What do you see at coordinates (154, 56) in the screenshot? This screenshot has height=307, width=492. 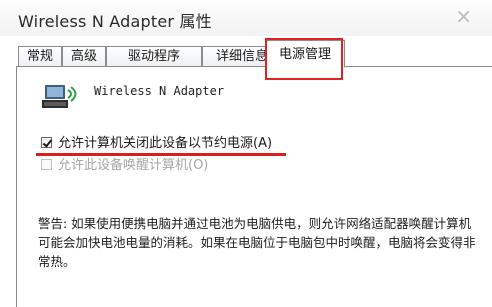 I see `tab-driver: 驱动程序` at bounding box center [154, 56].